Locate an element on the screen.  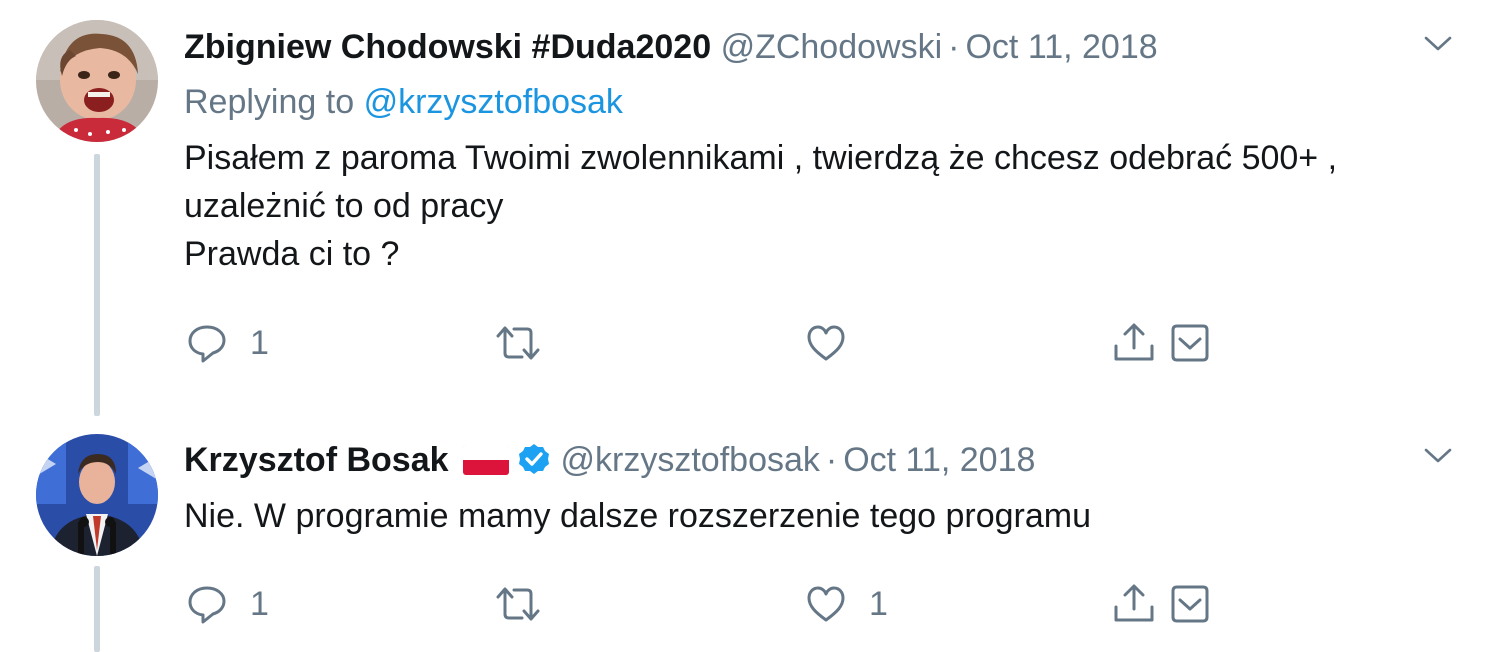
replying-to-mention: @krzysztofbosak is located at coordinates (493, 102).